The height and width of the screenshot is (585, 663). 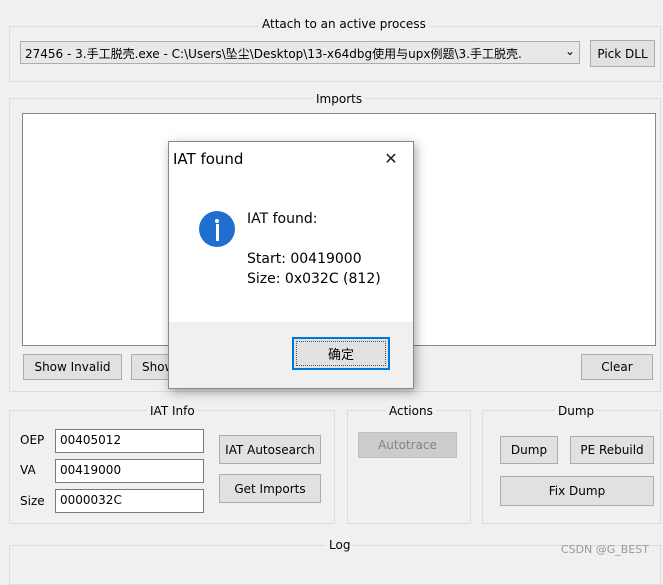 I want to click on dump-button: Dump, so click(x=529, y=450).